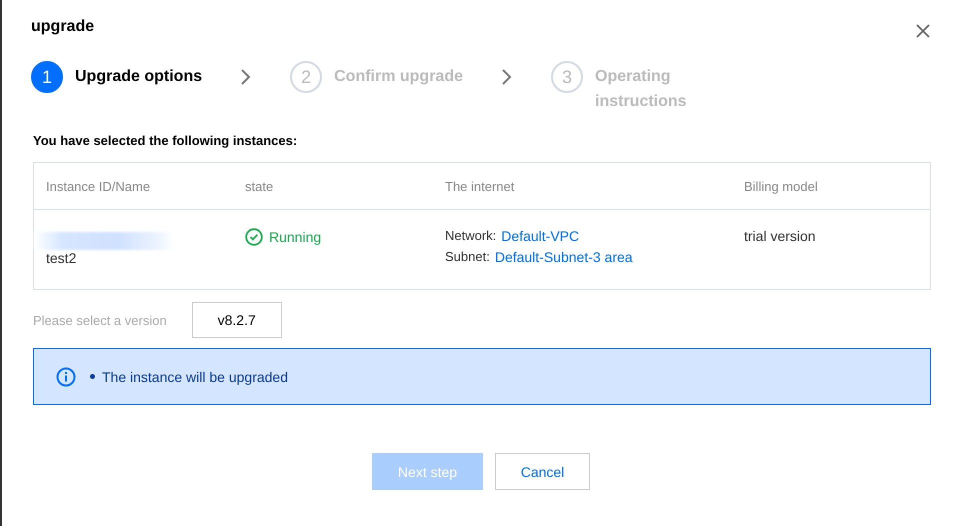  I want to click on notice-item: The instance will be upgraded, so click(189, 376).